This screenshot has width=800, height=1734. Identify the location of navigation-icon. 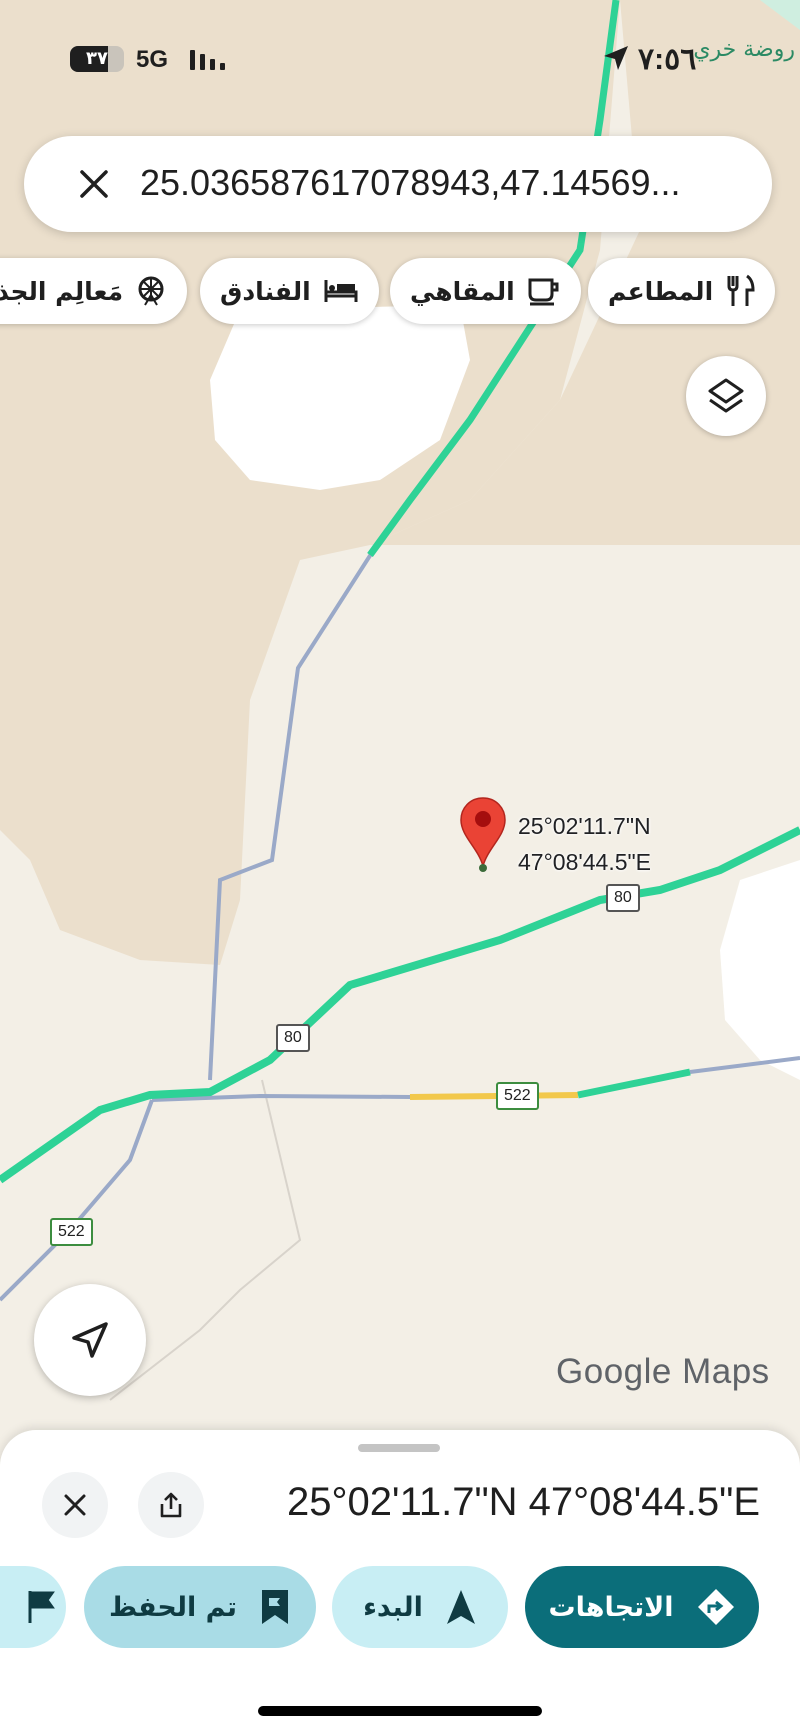
(460, 1607).